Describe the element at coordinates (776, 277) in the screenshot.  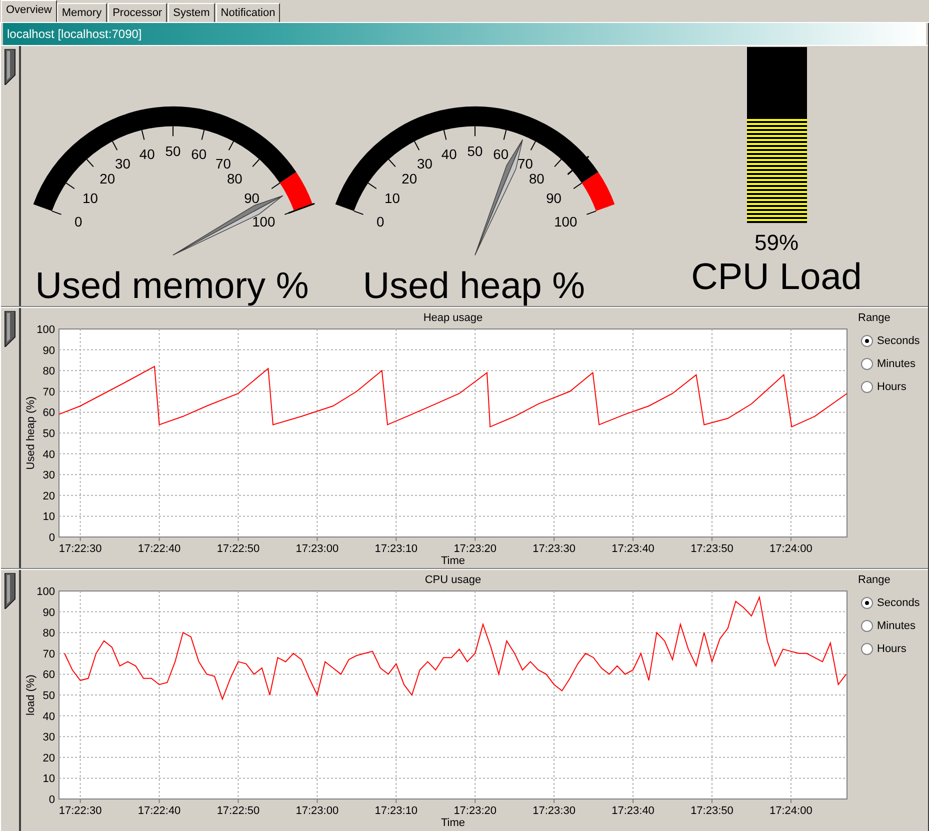
I see `cpu-load-title: CPU Load` at that location.